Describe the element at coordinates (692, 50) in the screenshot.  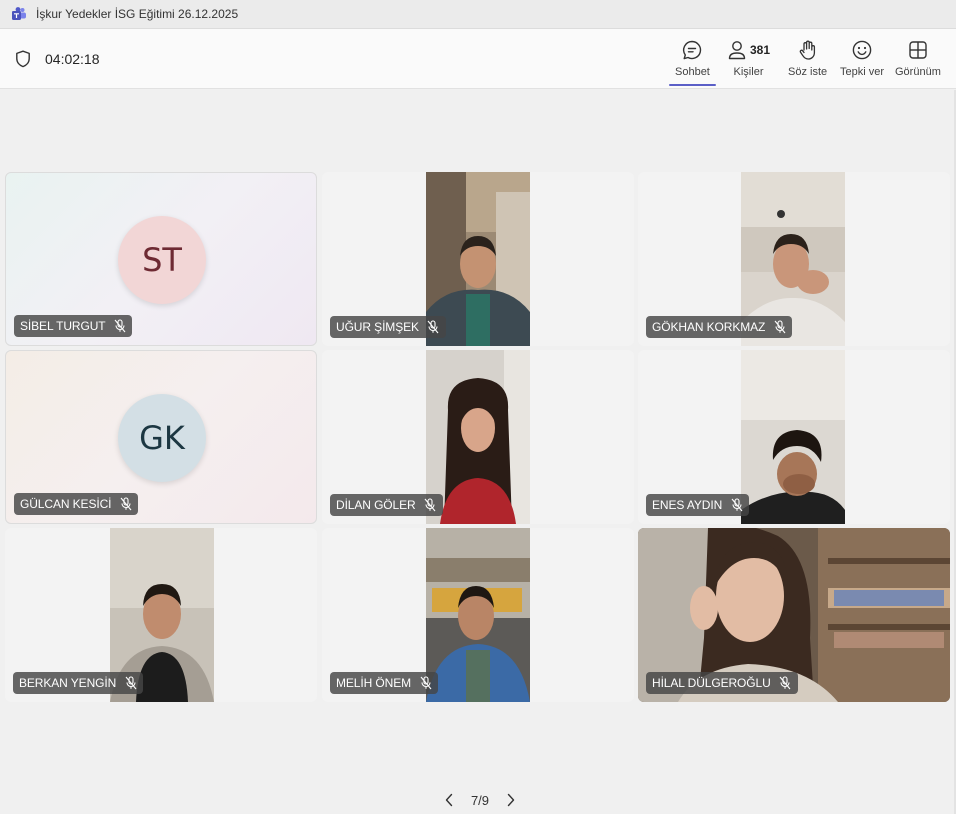
I see `chat-icon` at that location.